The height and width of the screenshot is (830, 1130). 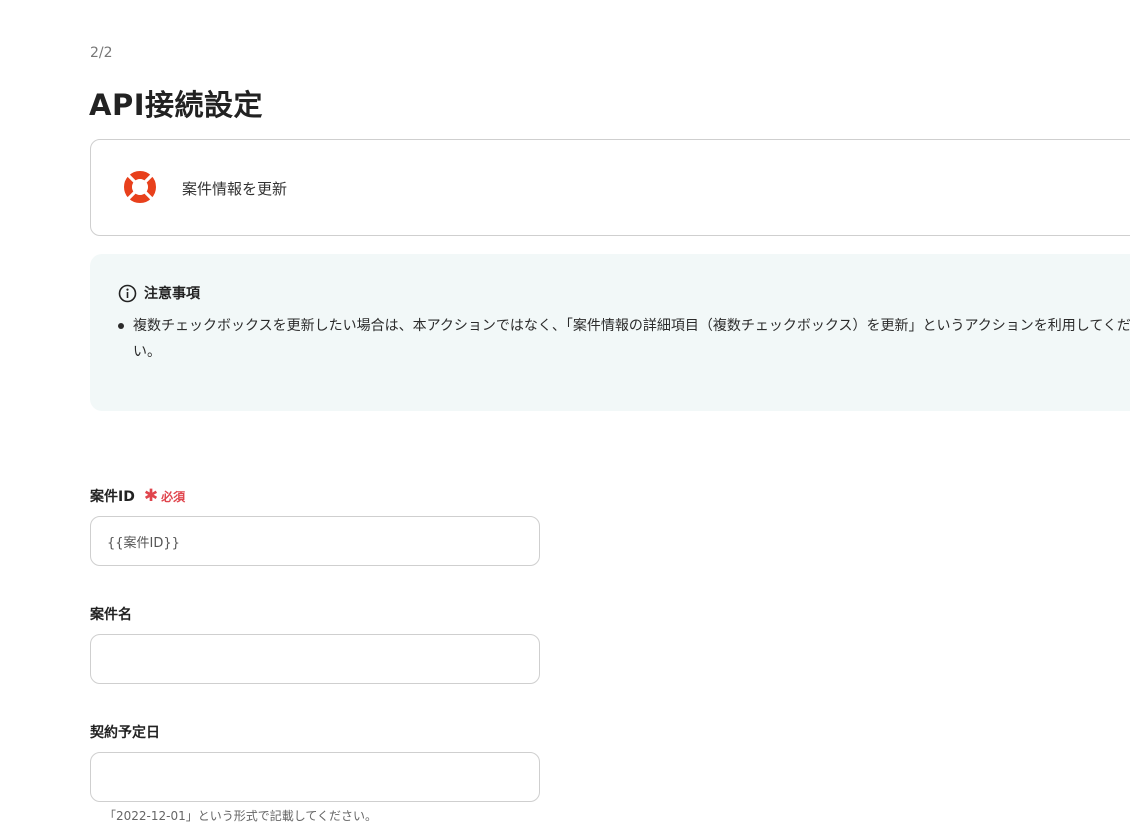 What do you see at coordinates (121, 326) in the screenshot?
I see `bullet-icon` at bounding box center [121, 326].